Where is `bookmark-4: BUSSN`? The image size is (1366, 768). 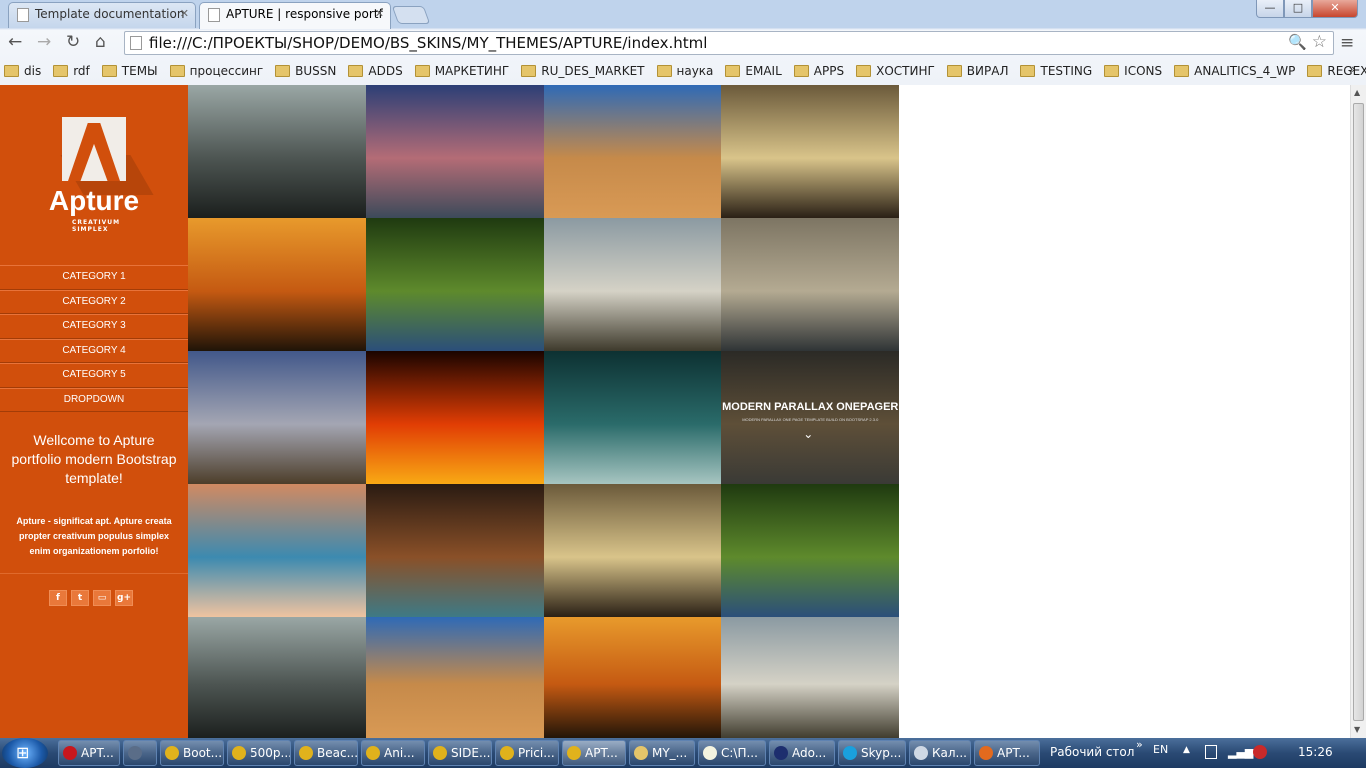 bookmark-4: BUSSN is located at coordinates (305, 71).